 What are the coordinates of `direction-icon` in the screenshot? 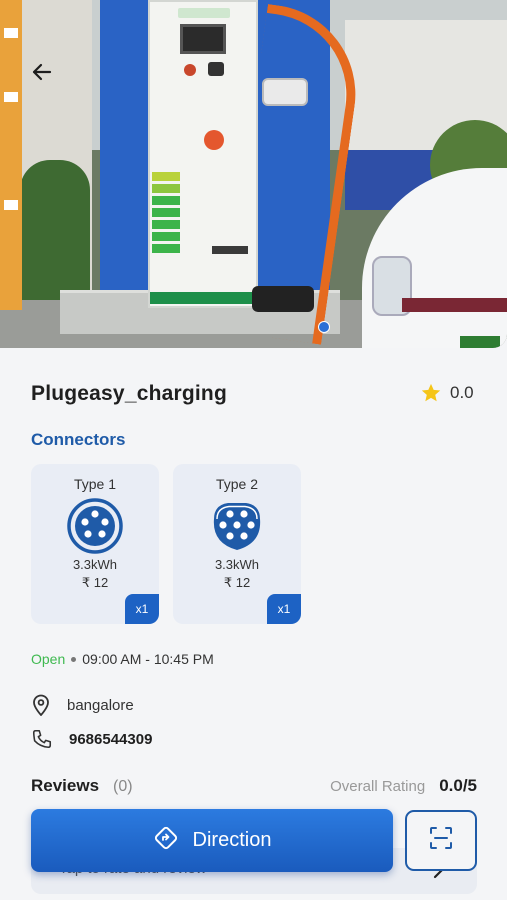 It's located at (166, 841).